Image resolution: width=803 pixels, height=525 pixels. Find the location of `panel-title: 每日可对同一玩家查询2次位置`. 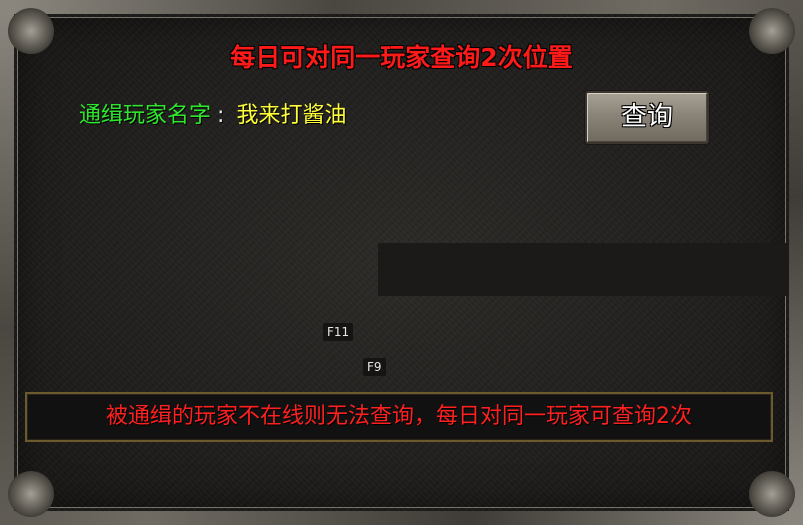

panel-title: 每日可对同一玩家查询2次位置 is located at coordinates (401, 57).